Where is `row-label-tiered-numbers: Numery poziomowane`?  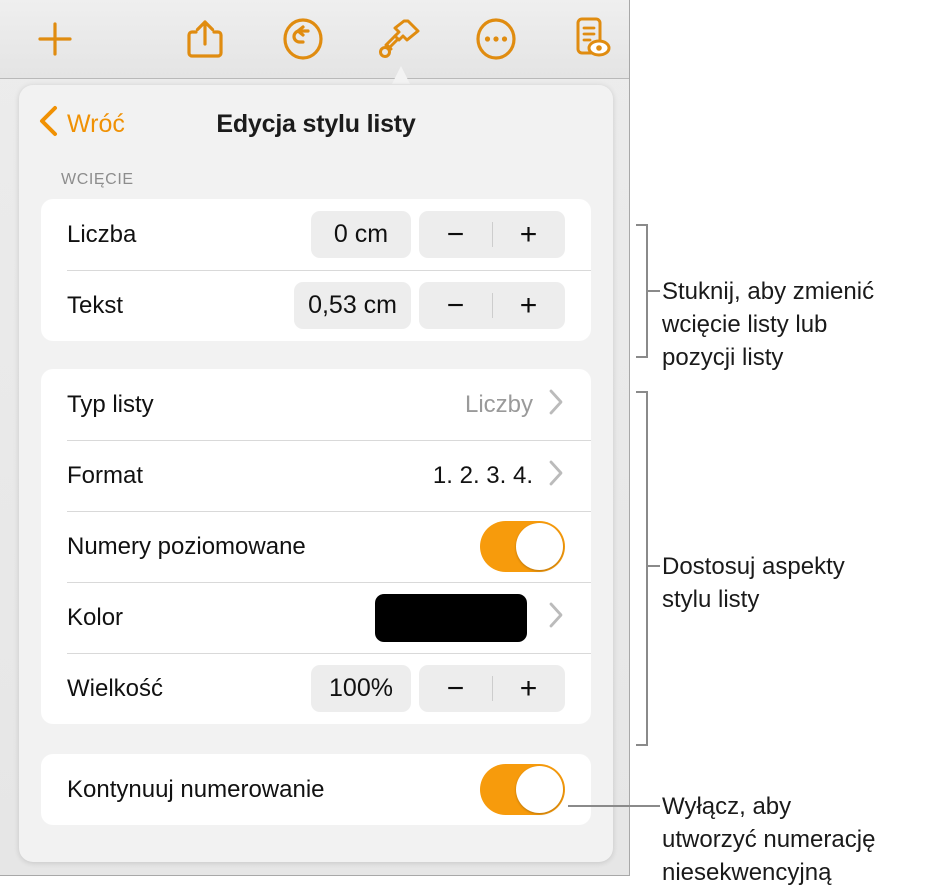 row-label-tiered-numbers: Numery poziomowane is located at coordinates (186, 546).